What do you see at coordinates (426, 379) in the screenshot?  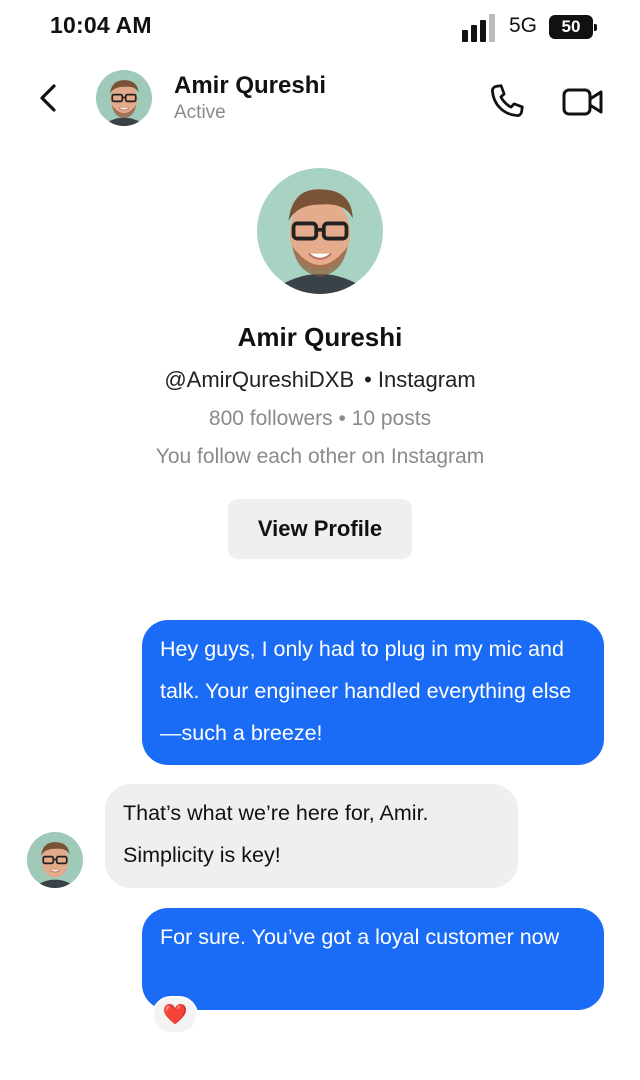 I see `profile-platform: Instagram` at bounding box center [426, 379].